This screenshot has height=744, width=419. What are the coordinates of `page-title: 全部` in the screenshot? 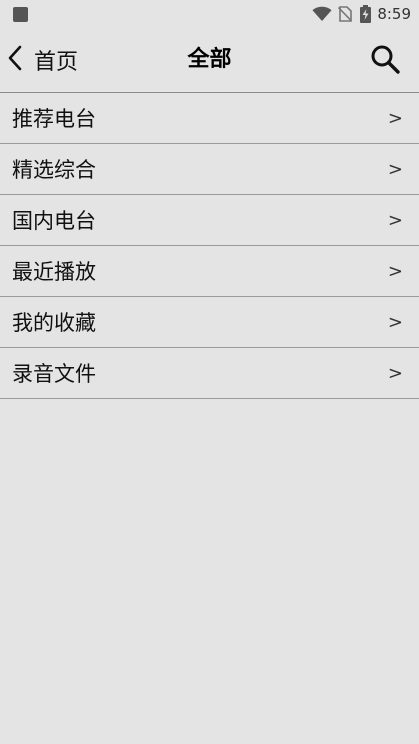 It's located at (209, 59).